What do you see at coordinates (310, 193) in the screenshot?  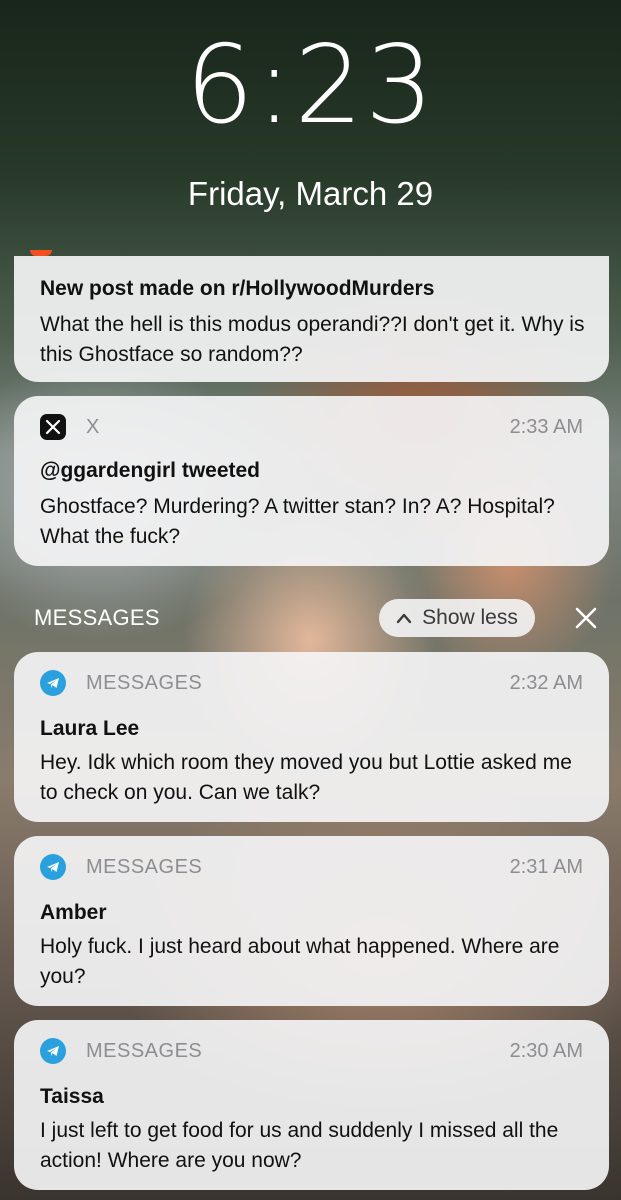 I see `lockscreen-date: Friday, March 29` at bounding box center [310, 193].